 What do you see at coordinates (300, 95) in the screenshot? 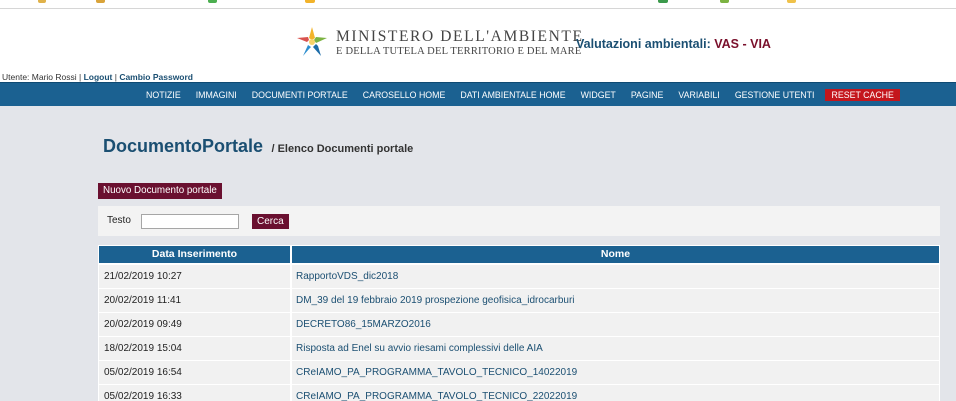
I see `nav-item-documenti-portale: DOCUMENTI PORTALE` at bounding box center [300, 95].